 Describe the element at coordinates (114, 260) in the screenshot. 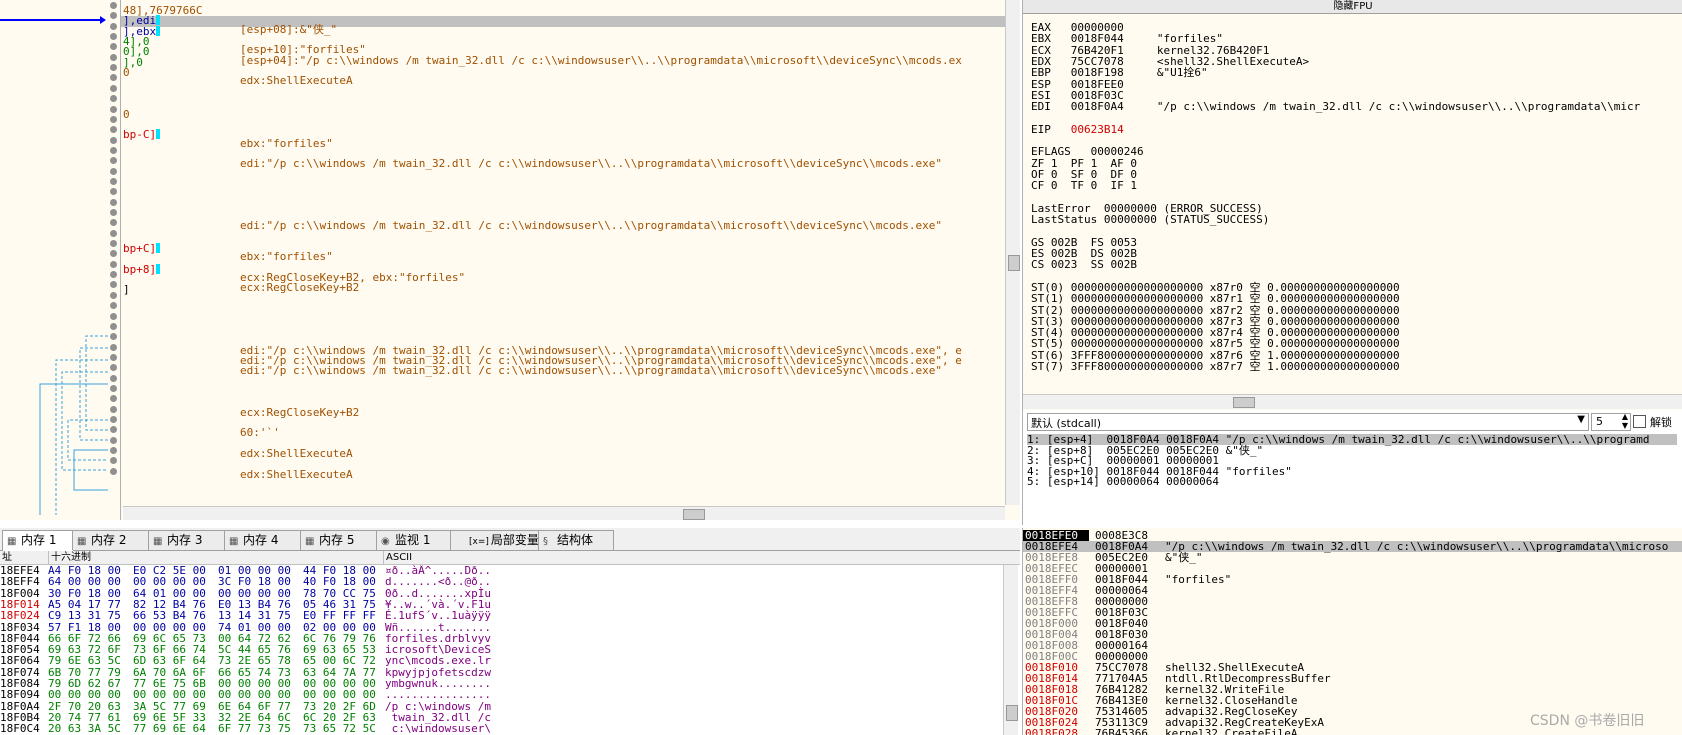

I see `breakpoint-column` at that location.